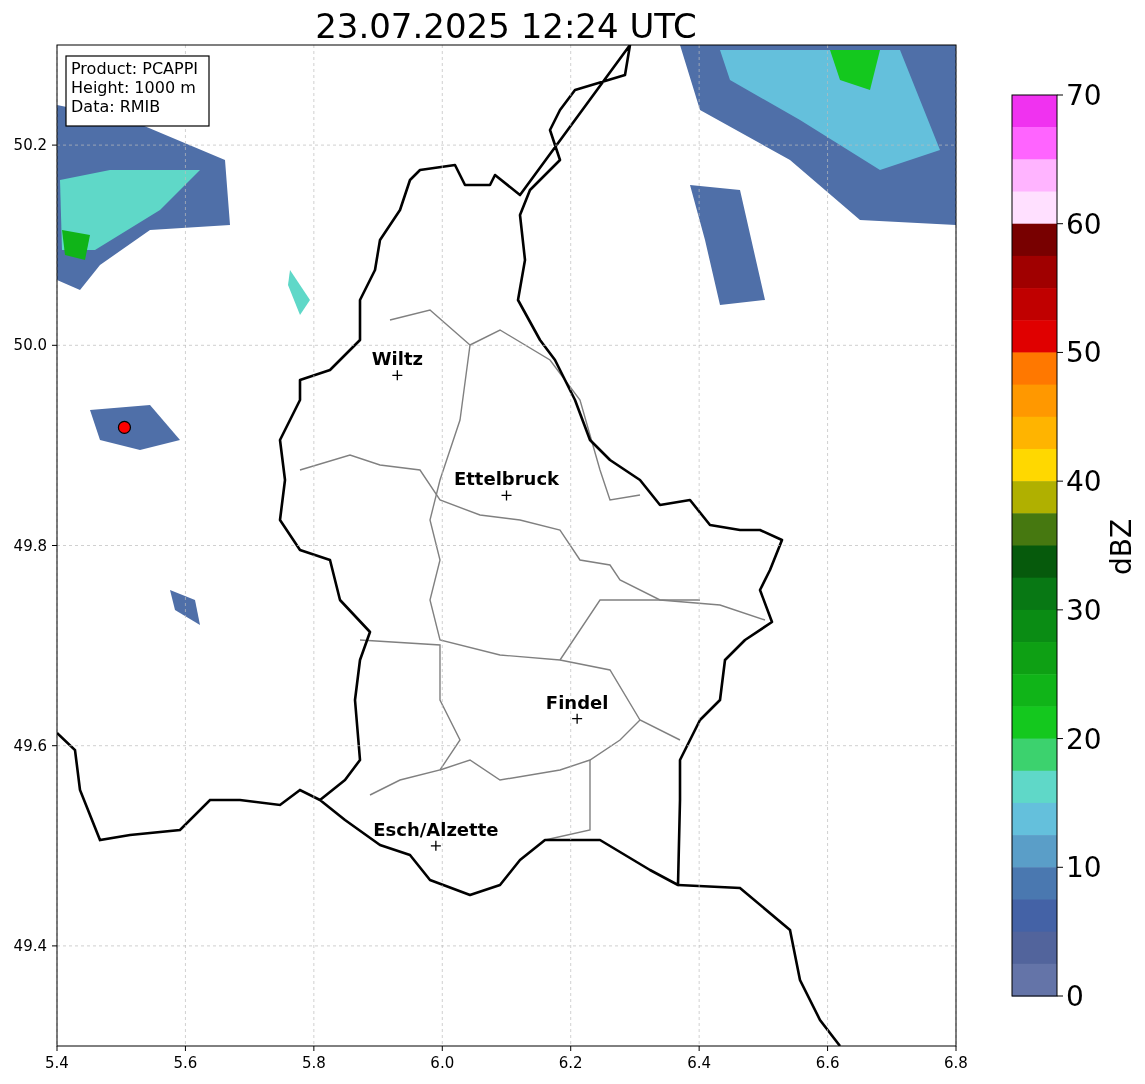 The height and width of the screenshot is (1084, 1145). Describe the element at coordinates (30, 945) in the screenshot. I see `y-tick-label: 49.4` at that location.